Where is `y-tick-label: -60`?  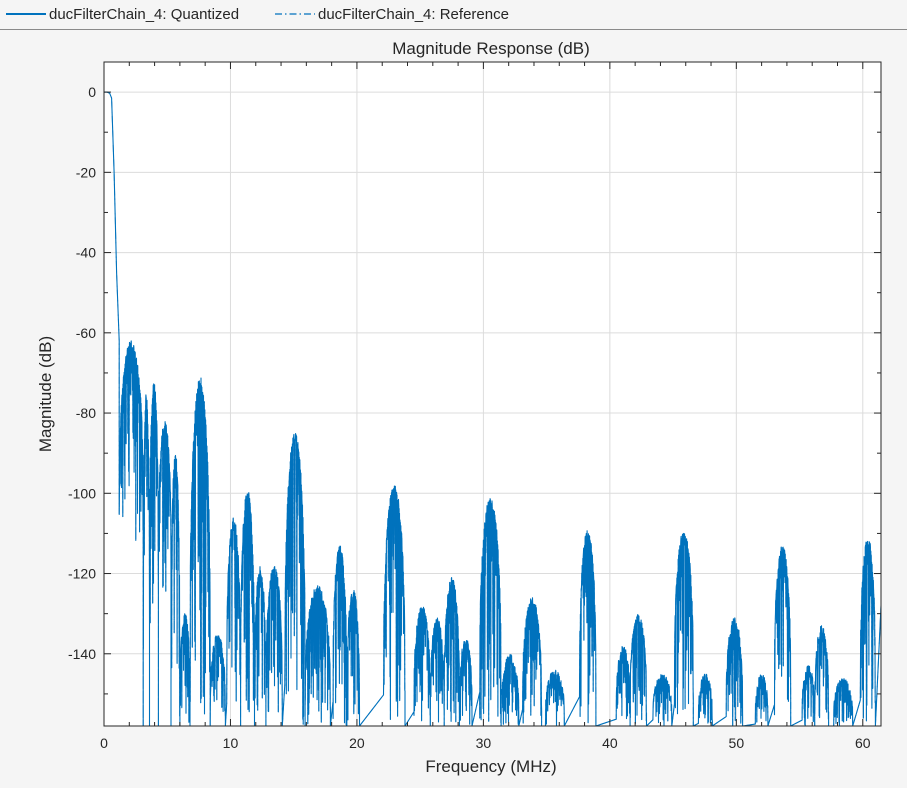 y-tick-label: -60 is located at coordinates (86, 333).